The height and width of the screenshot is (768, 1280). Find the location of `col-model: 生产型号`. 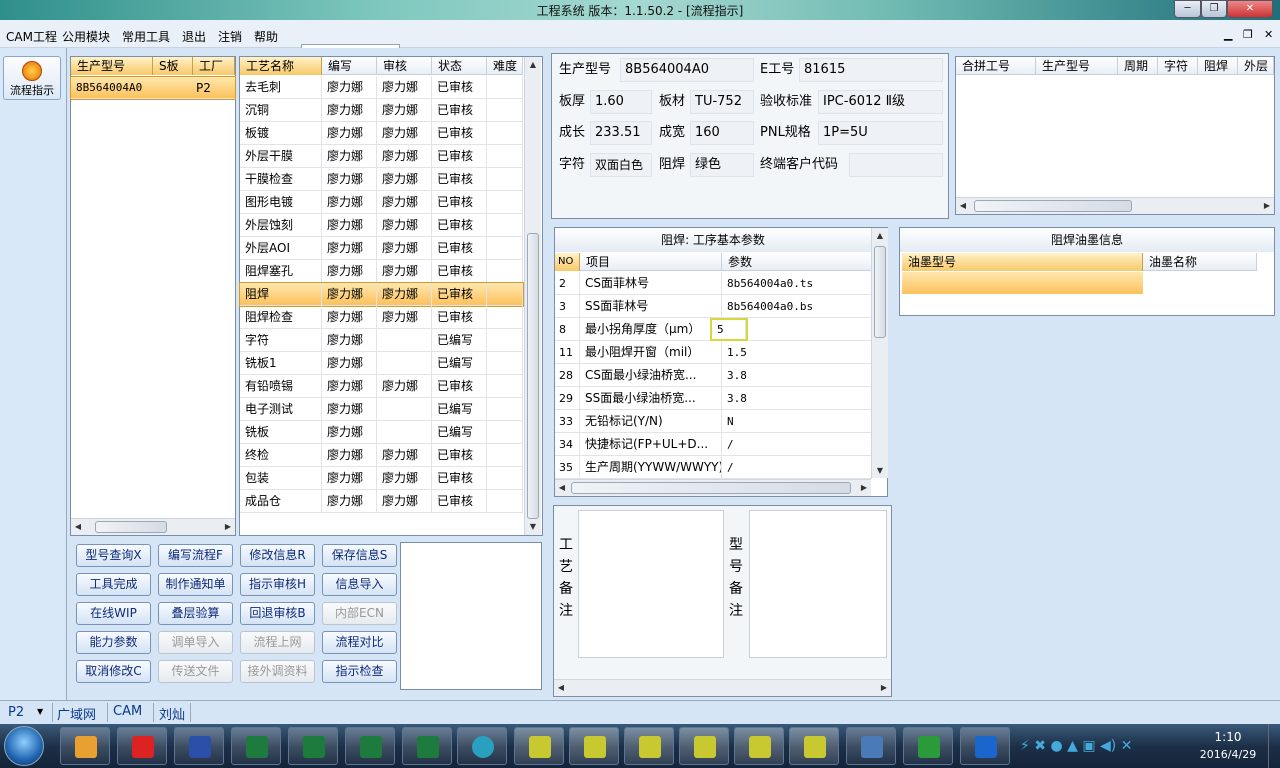

col-model: 生产型号 is located at coordinates (112, 66).